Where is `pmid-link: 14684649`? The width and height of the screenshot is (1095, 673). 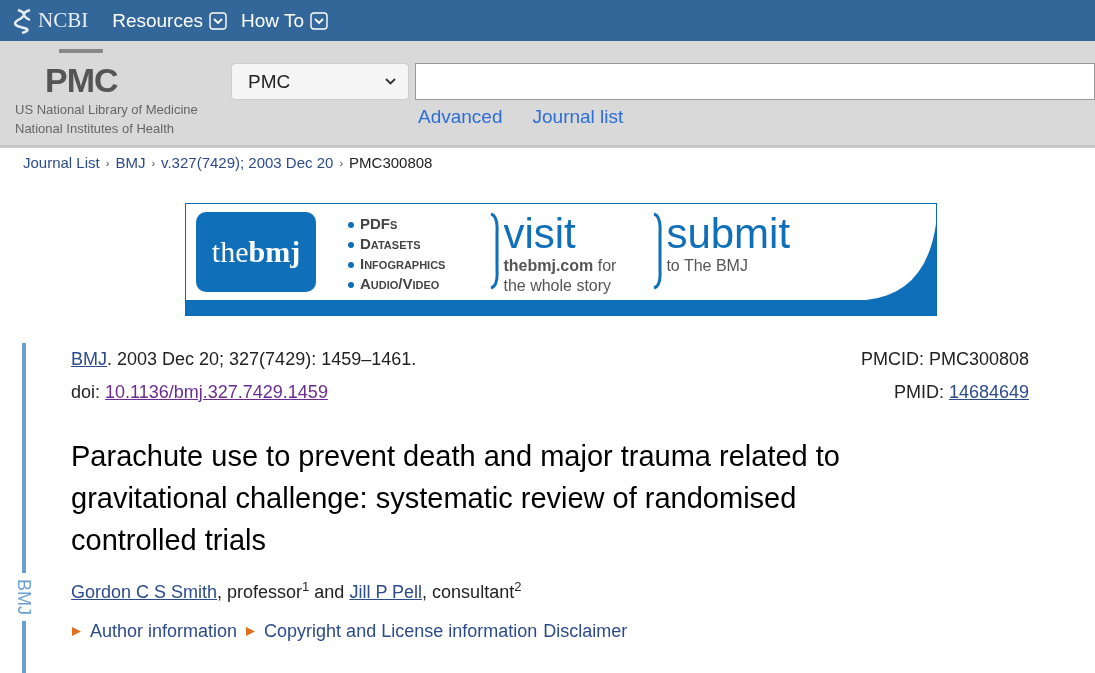
pmid-link: 14684649 is located at coordinates (988, 392).